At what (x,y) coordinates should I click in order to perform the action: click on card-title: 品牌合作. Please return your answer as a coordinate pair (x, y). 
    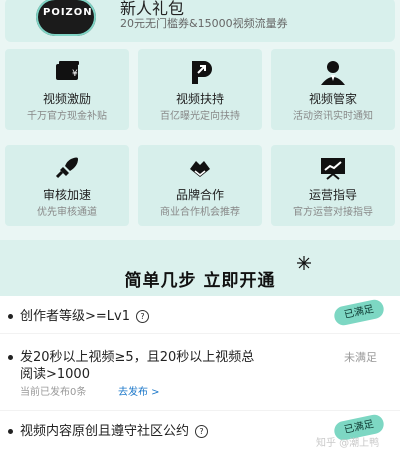
    Looking at the image, I should click on (199, 195).